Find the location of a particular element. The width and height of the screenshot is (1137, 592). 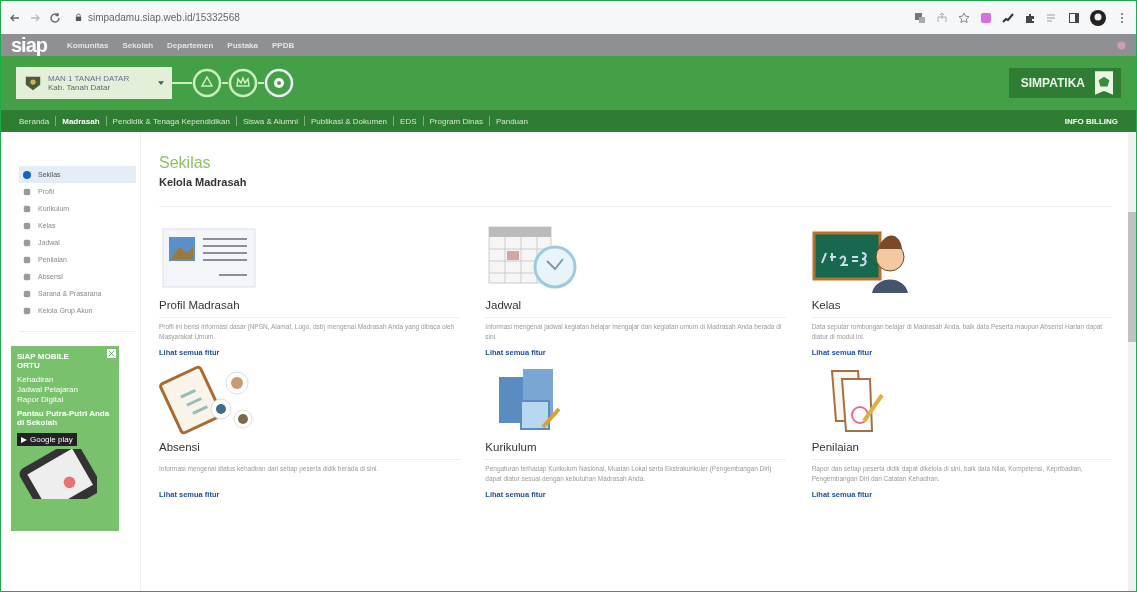

puzzle-icon is located at coordinates (1030, 17).